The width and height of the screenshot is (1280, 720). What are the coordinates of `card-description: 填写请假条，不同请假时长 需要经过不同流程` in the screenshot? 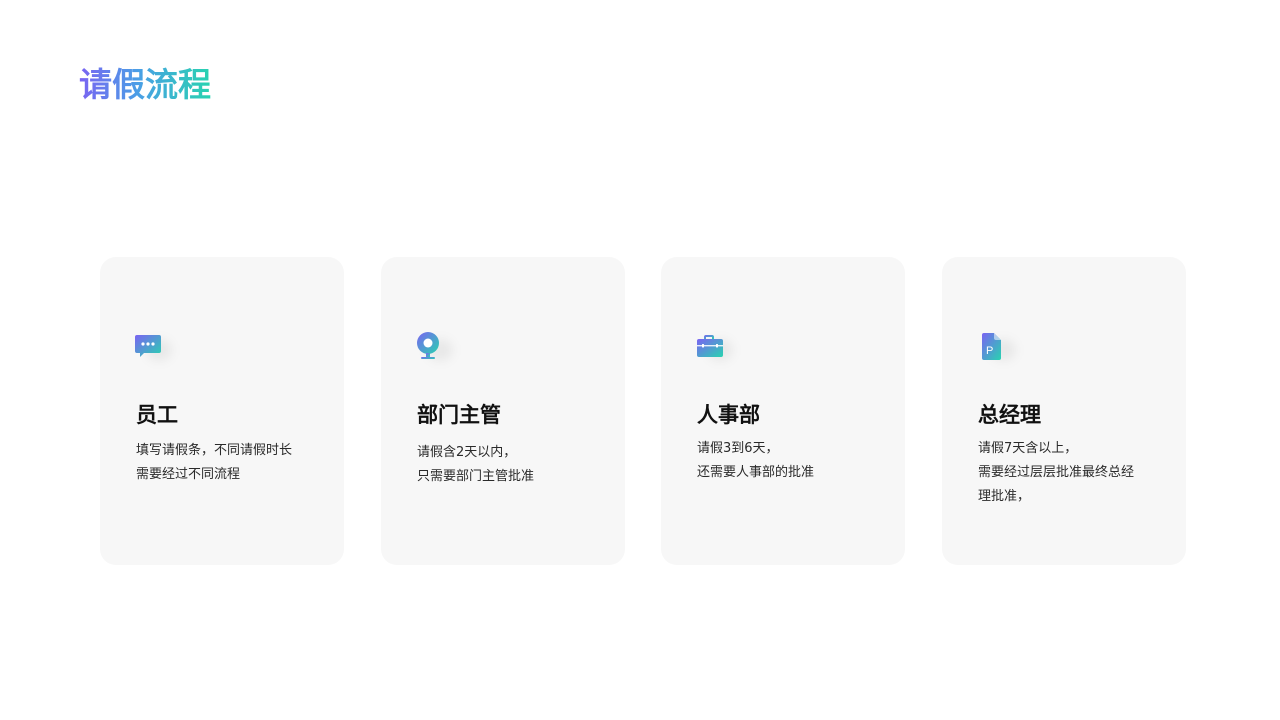 It's located at (231, 463).